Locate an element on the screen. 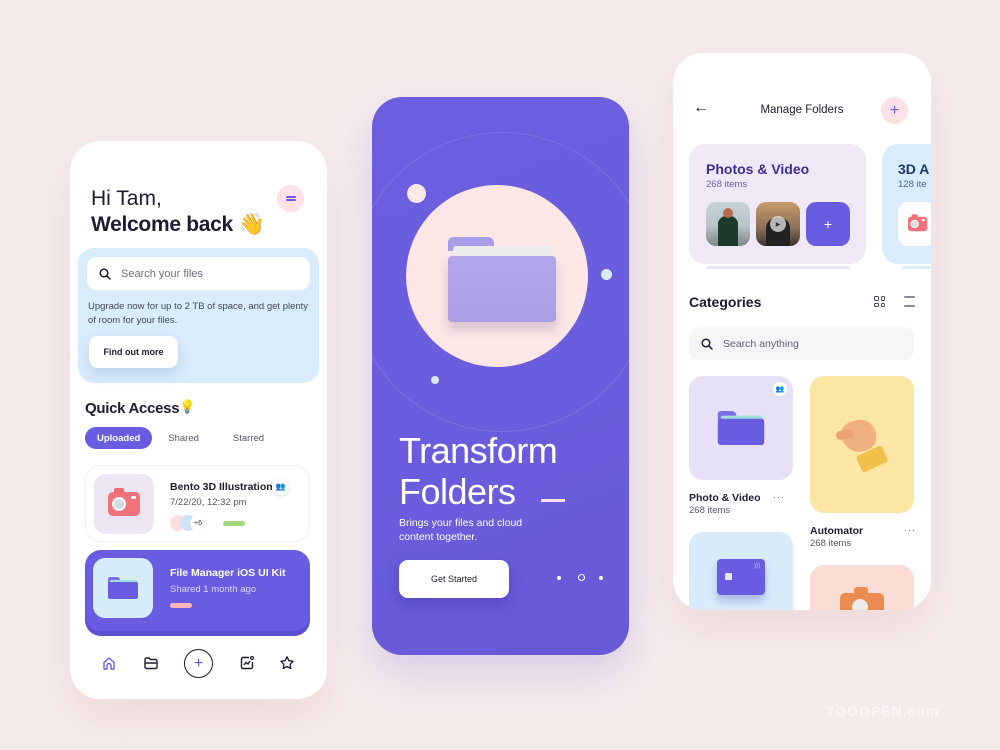 Image resolution: width=1000 pixels, height=750 pixels. nav-home is located at coordinates (109, 663).